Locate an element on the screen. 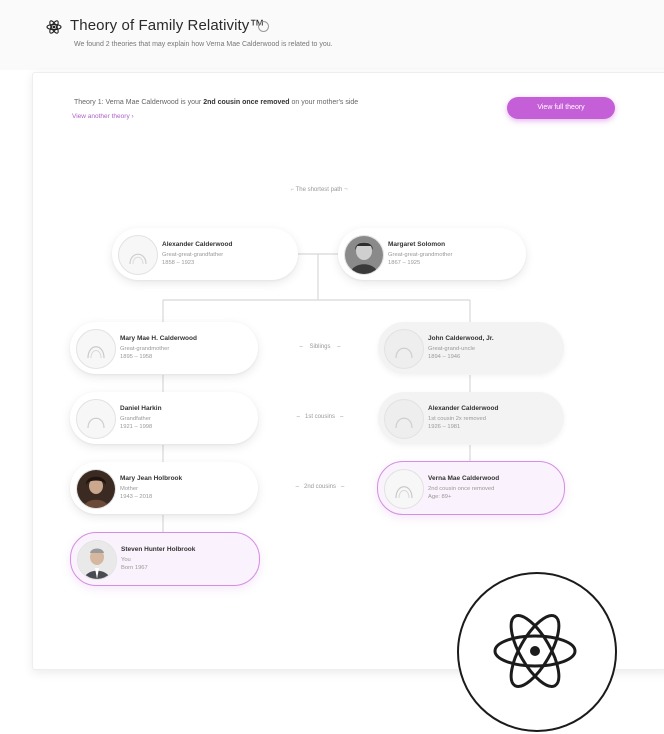 The image size is (664, 734). relationship-text: 1st cousins is located at coordinates (319, 417).